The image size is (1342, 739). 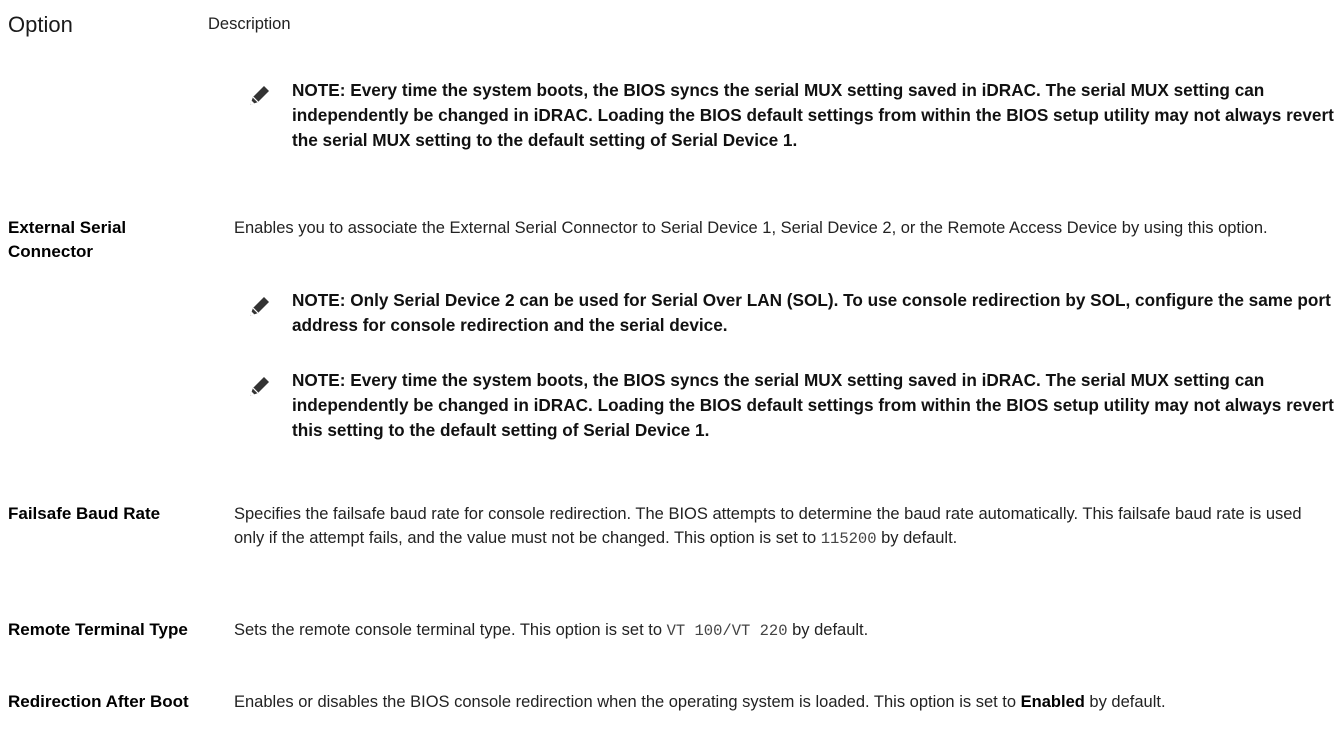 What do you see at coordinates (84, 513) in the screenshot?
I see `option-label-failsafe-baud-rate: Failsafe Baud Rate` at bounding box center [84, 513].